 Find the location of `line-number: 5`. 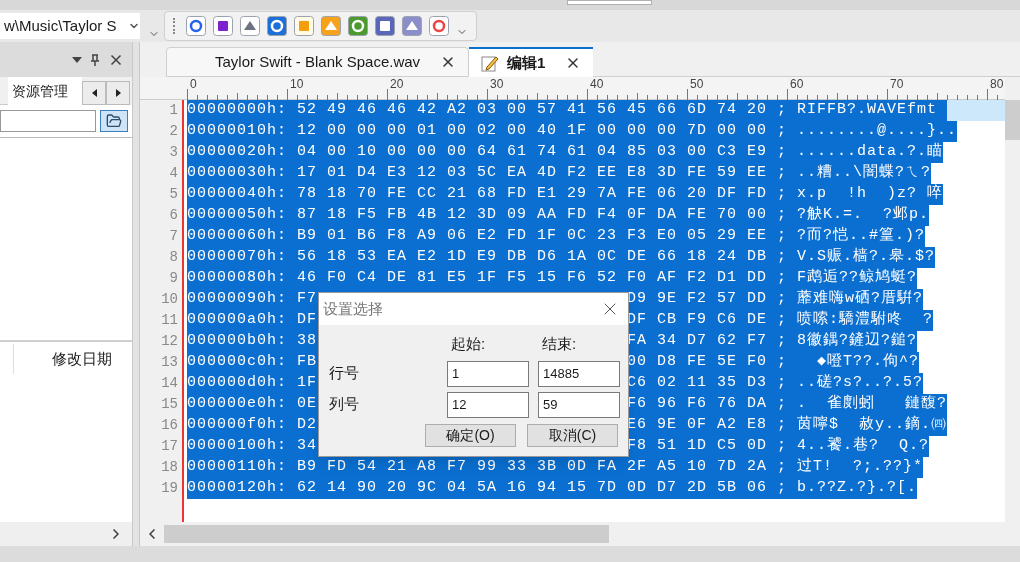

line-number: 5 is located at coordinates (173, 194).